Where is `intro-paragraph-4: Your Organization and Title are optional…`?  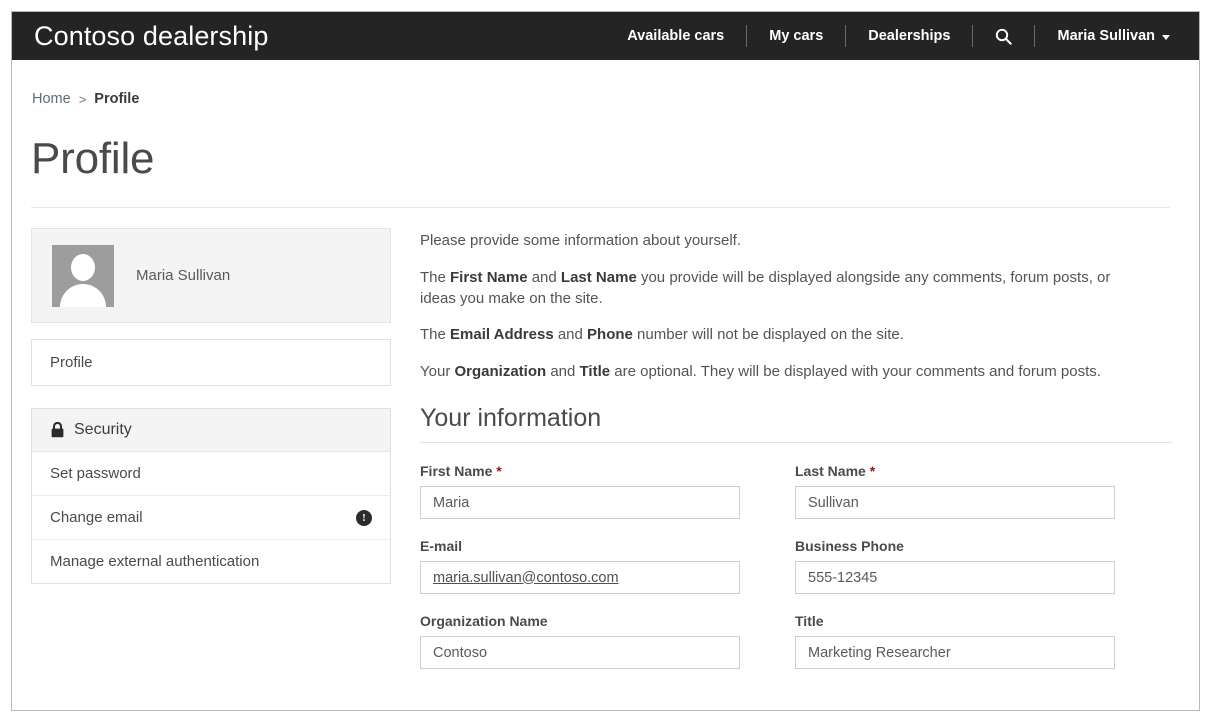 intro-paragraph-4: Your Organization and Title are optional… is located at coordinates (784, 372).